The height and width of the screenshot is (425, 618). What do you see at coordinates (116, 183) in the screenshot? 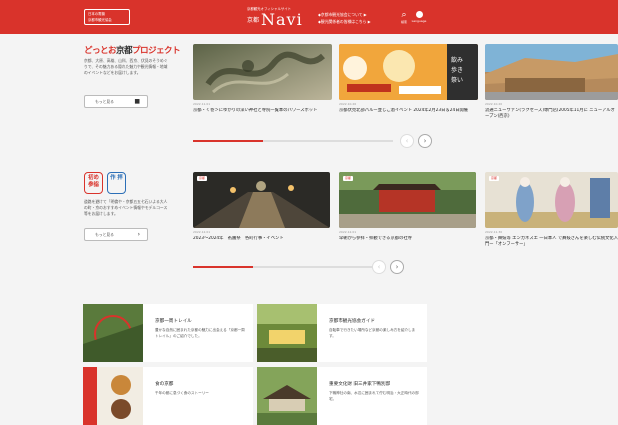
I see `stamp-icon: 作 拝` at bounding box center [116, 183].